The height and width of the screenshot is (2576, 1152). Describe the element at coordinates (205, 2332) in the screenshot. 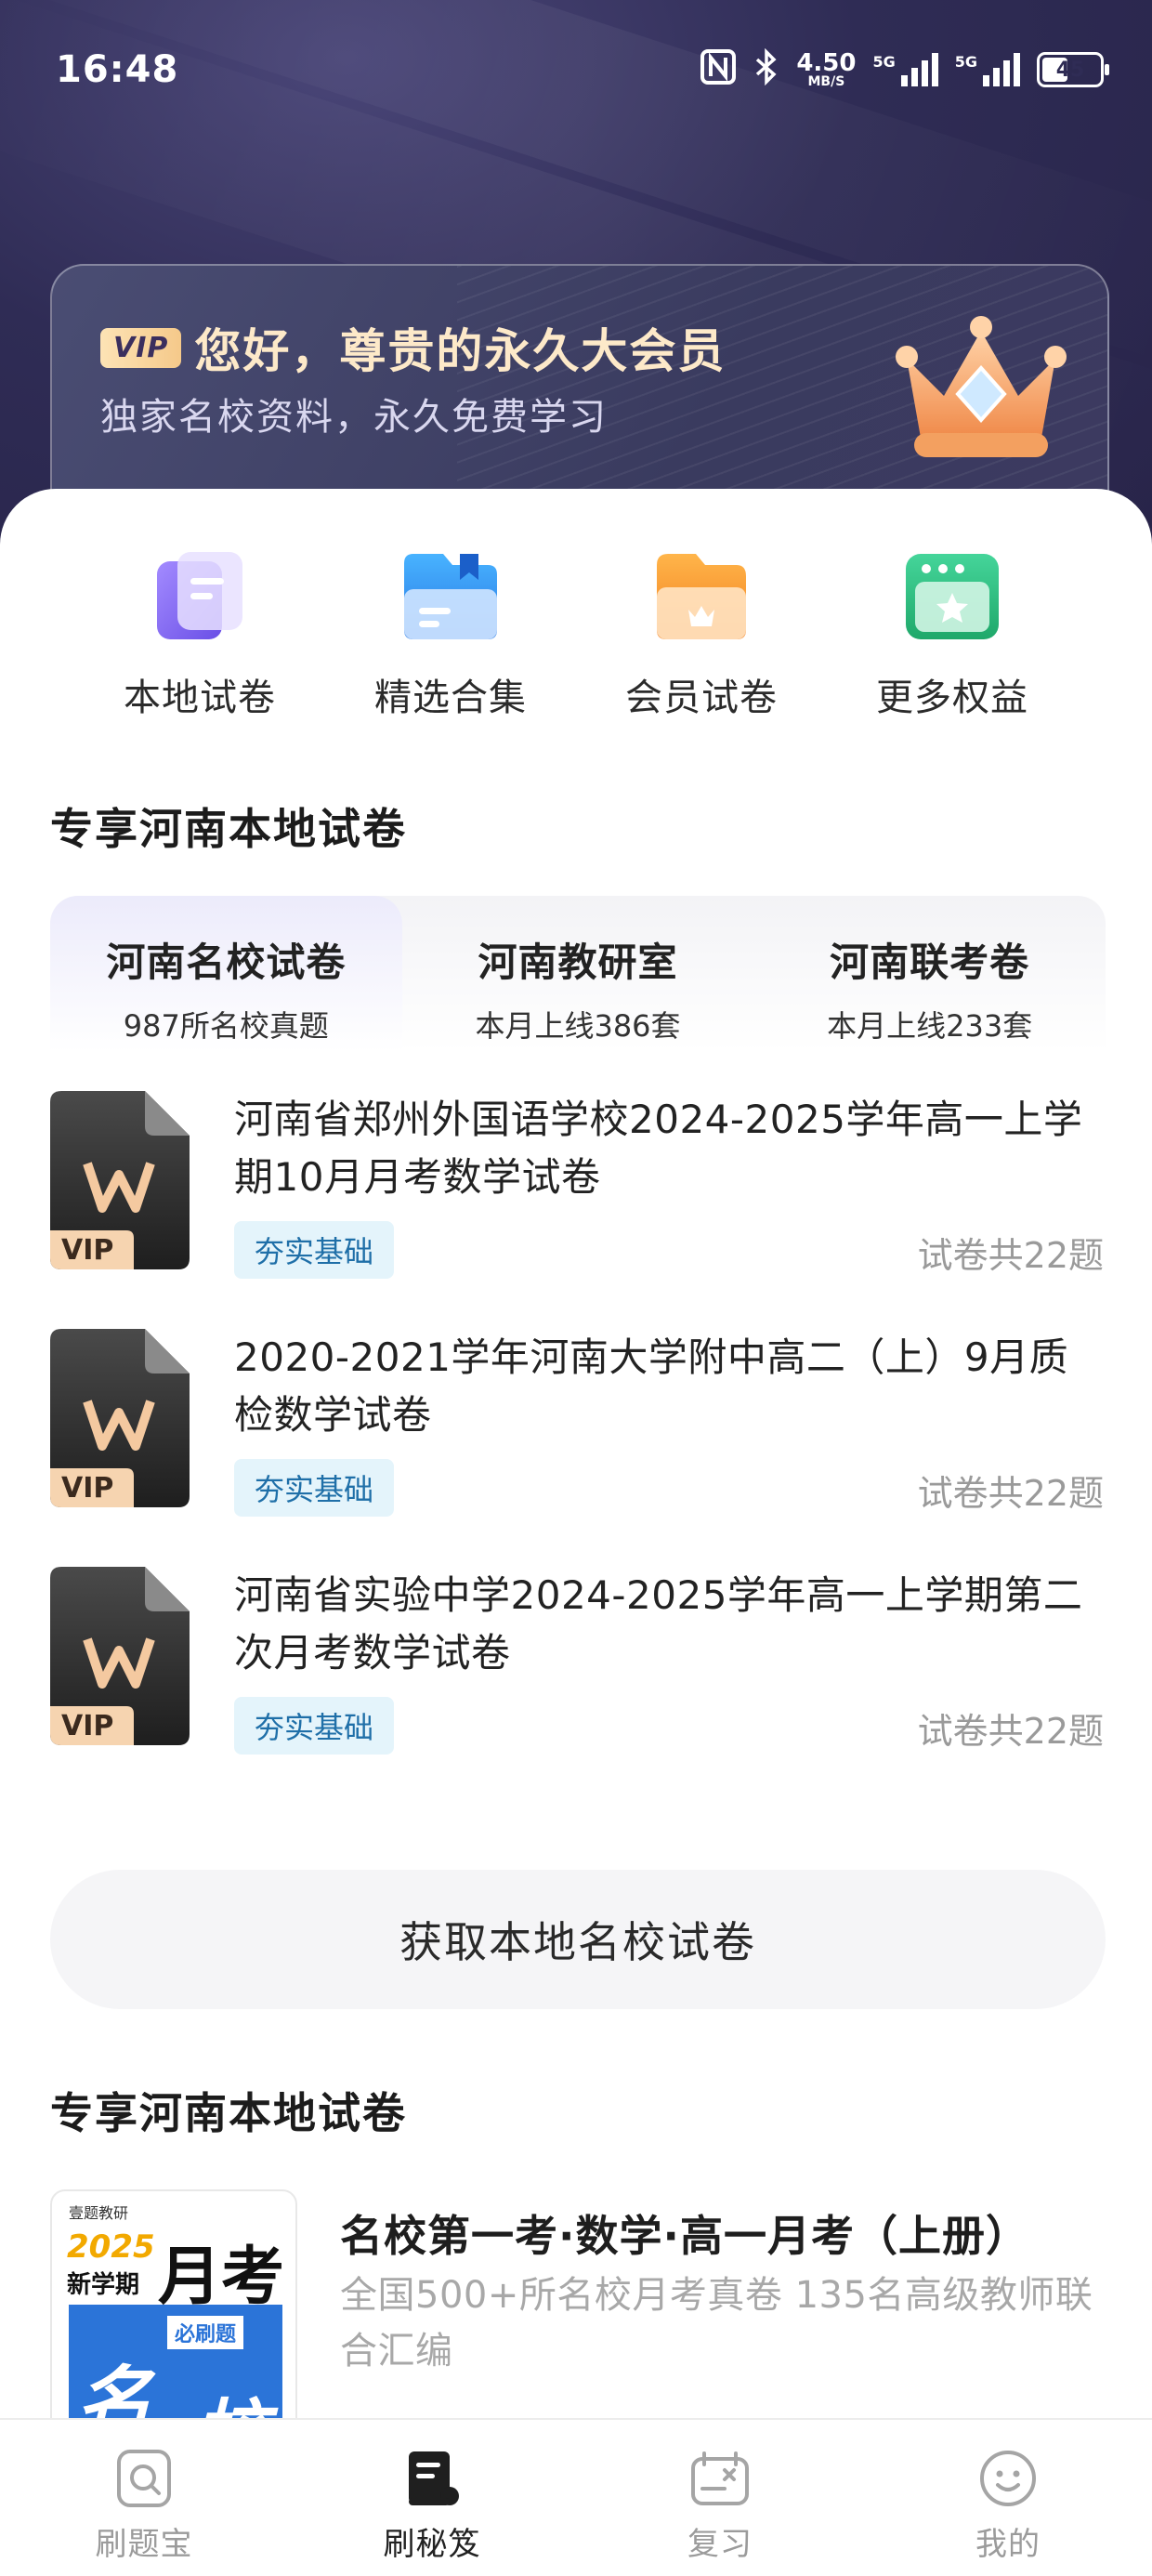

I see `cover-badge: 必刷题` at that location.